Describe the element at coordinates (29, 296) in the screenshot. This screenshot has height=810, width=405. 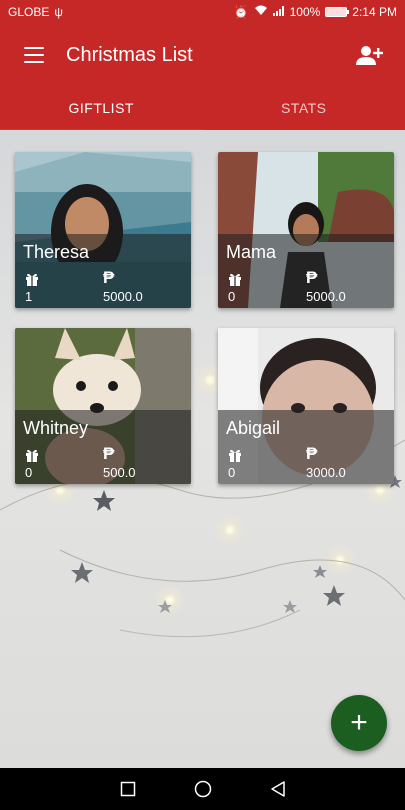
I see `gift-count: 1` at that location.